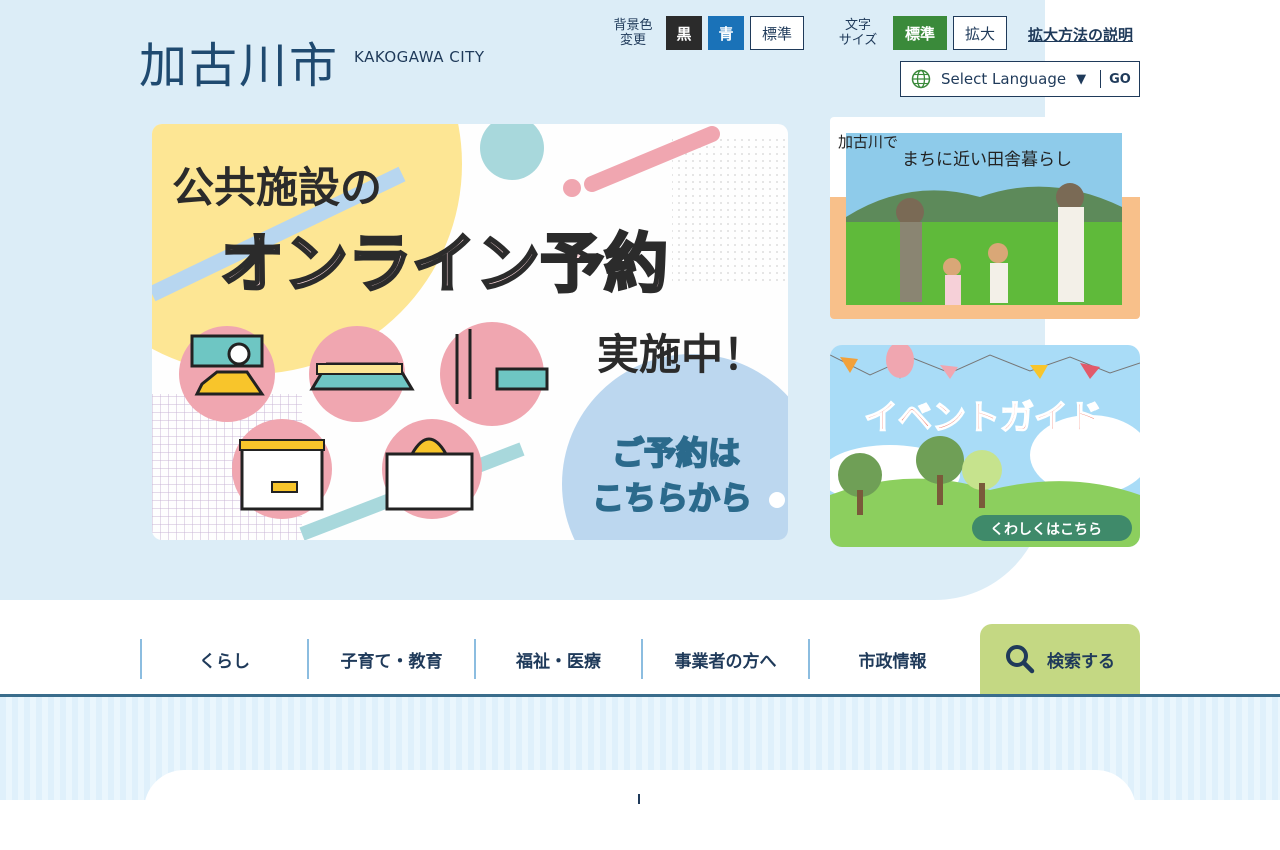 This screenshot has width=1280, height=850. I want to click on countryside-life-banner: 加古川で まちに近い田舎暮らし, so click(985, 218).